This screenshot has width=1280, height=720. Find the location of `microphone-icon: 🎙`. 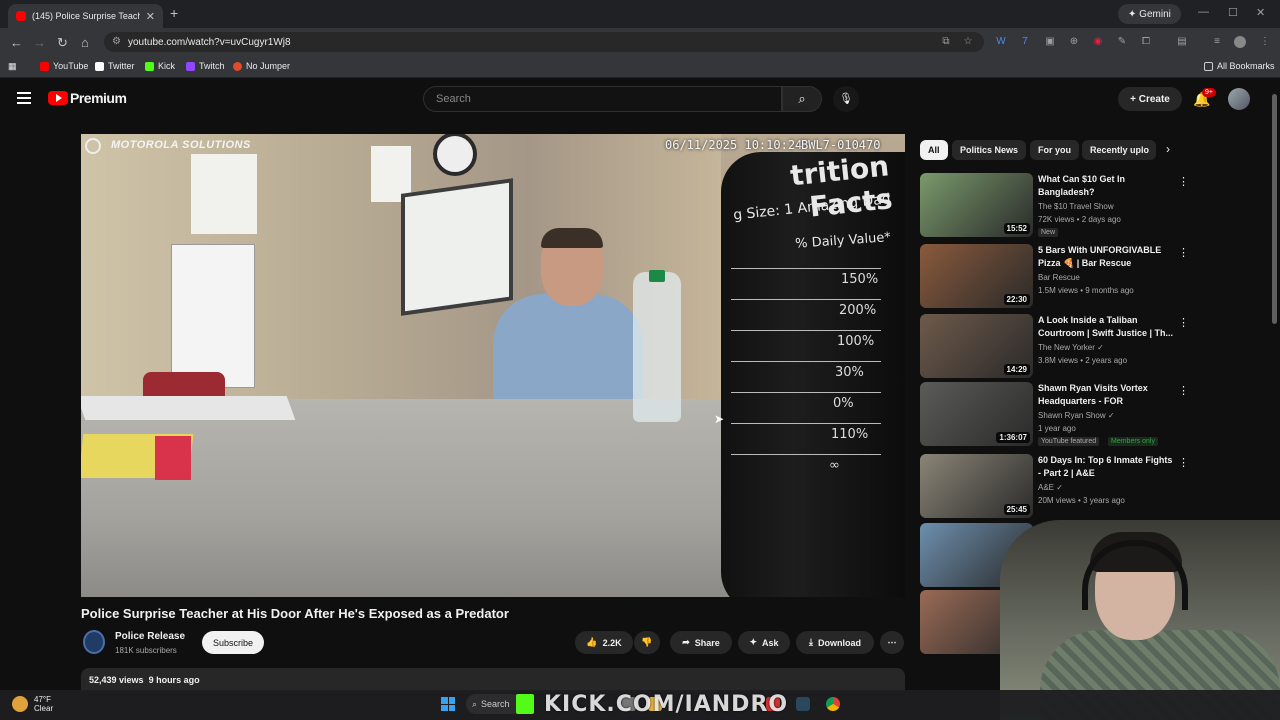

microphone-icon: 🎙 is located at coordinates (846, 99).